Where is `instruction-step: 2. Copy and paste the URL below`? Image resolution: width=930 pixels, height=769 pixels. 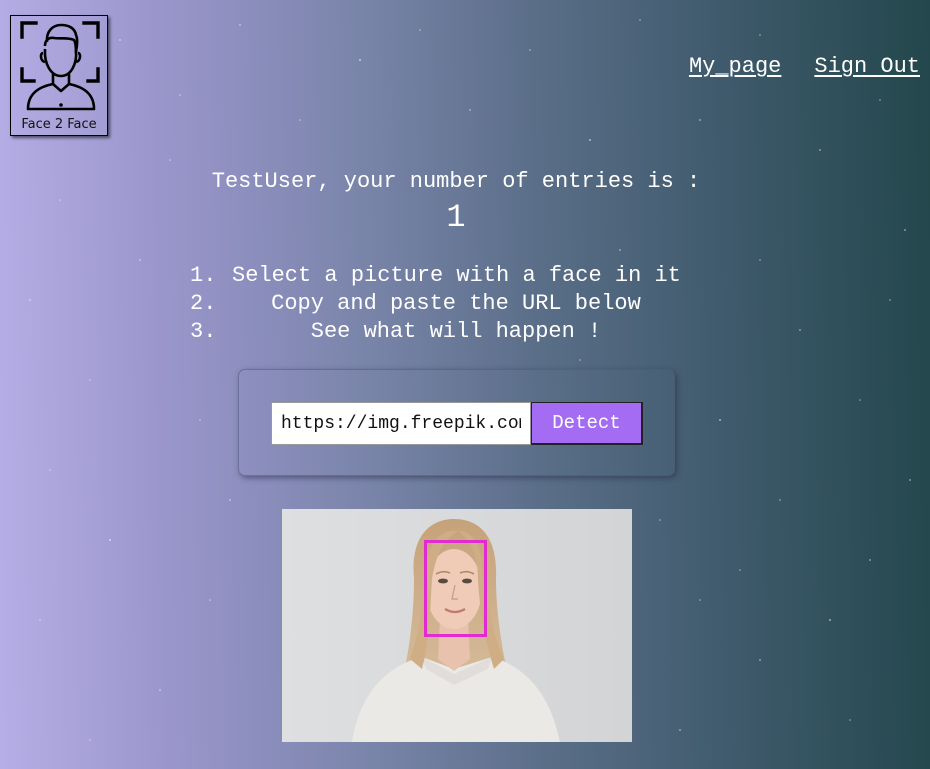 instruction-step: 2. Copy and paste the URL below is located at coordinates (456, 304).